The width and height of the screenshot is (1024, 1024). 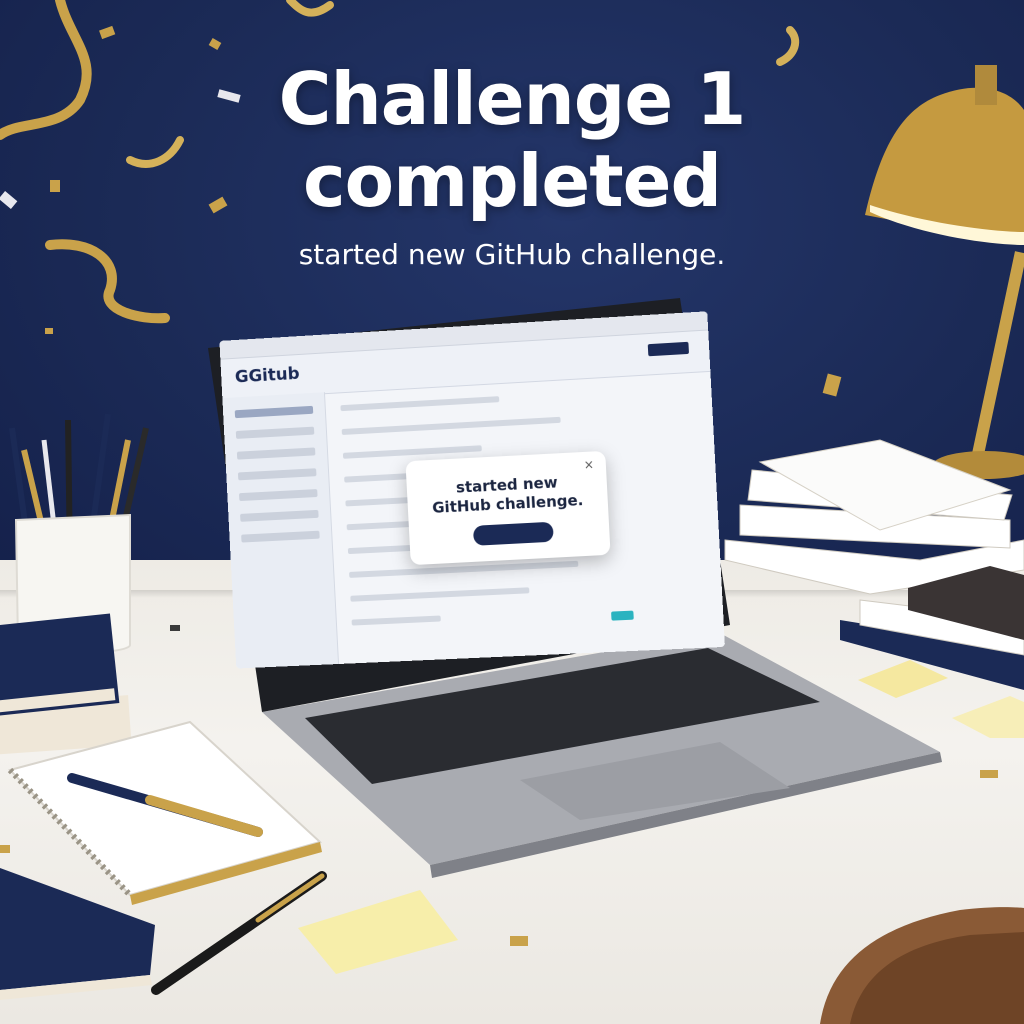 What do you see at coordinates (512, 254) in the screenshot?
I see `headline-subtitle: started new GitHub challenge.` at bounding box center [512, 254].